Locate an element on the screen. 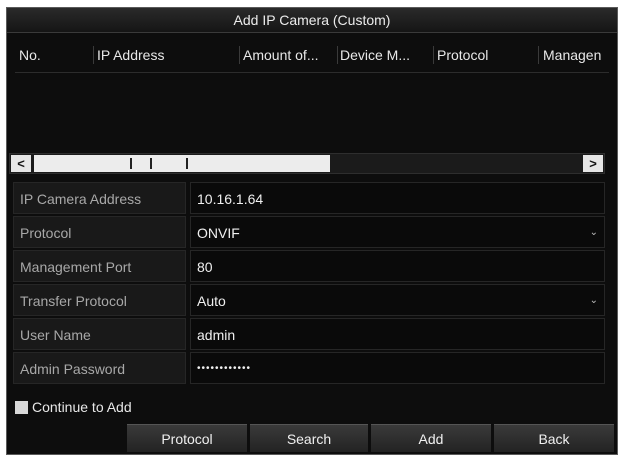  transfer-protocol-select: Auto ⌄ is located at coordinates (397, 300).